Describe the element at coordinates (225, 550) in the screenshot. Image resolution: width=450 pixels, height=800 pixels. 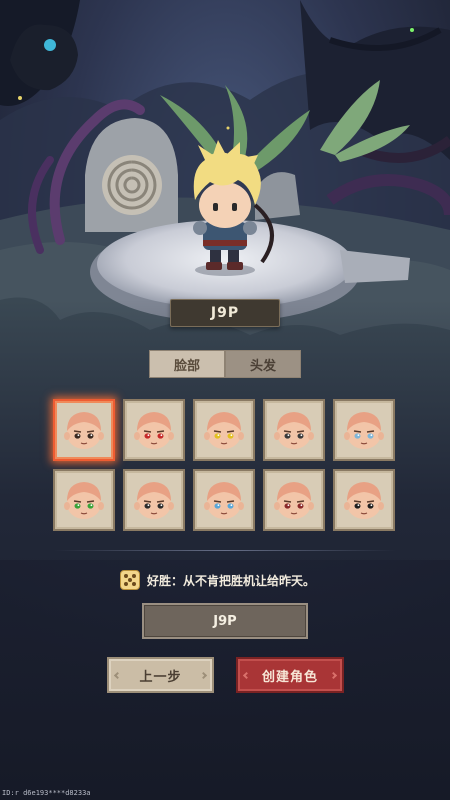
I see `divider` at that location.